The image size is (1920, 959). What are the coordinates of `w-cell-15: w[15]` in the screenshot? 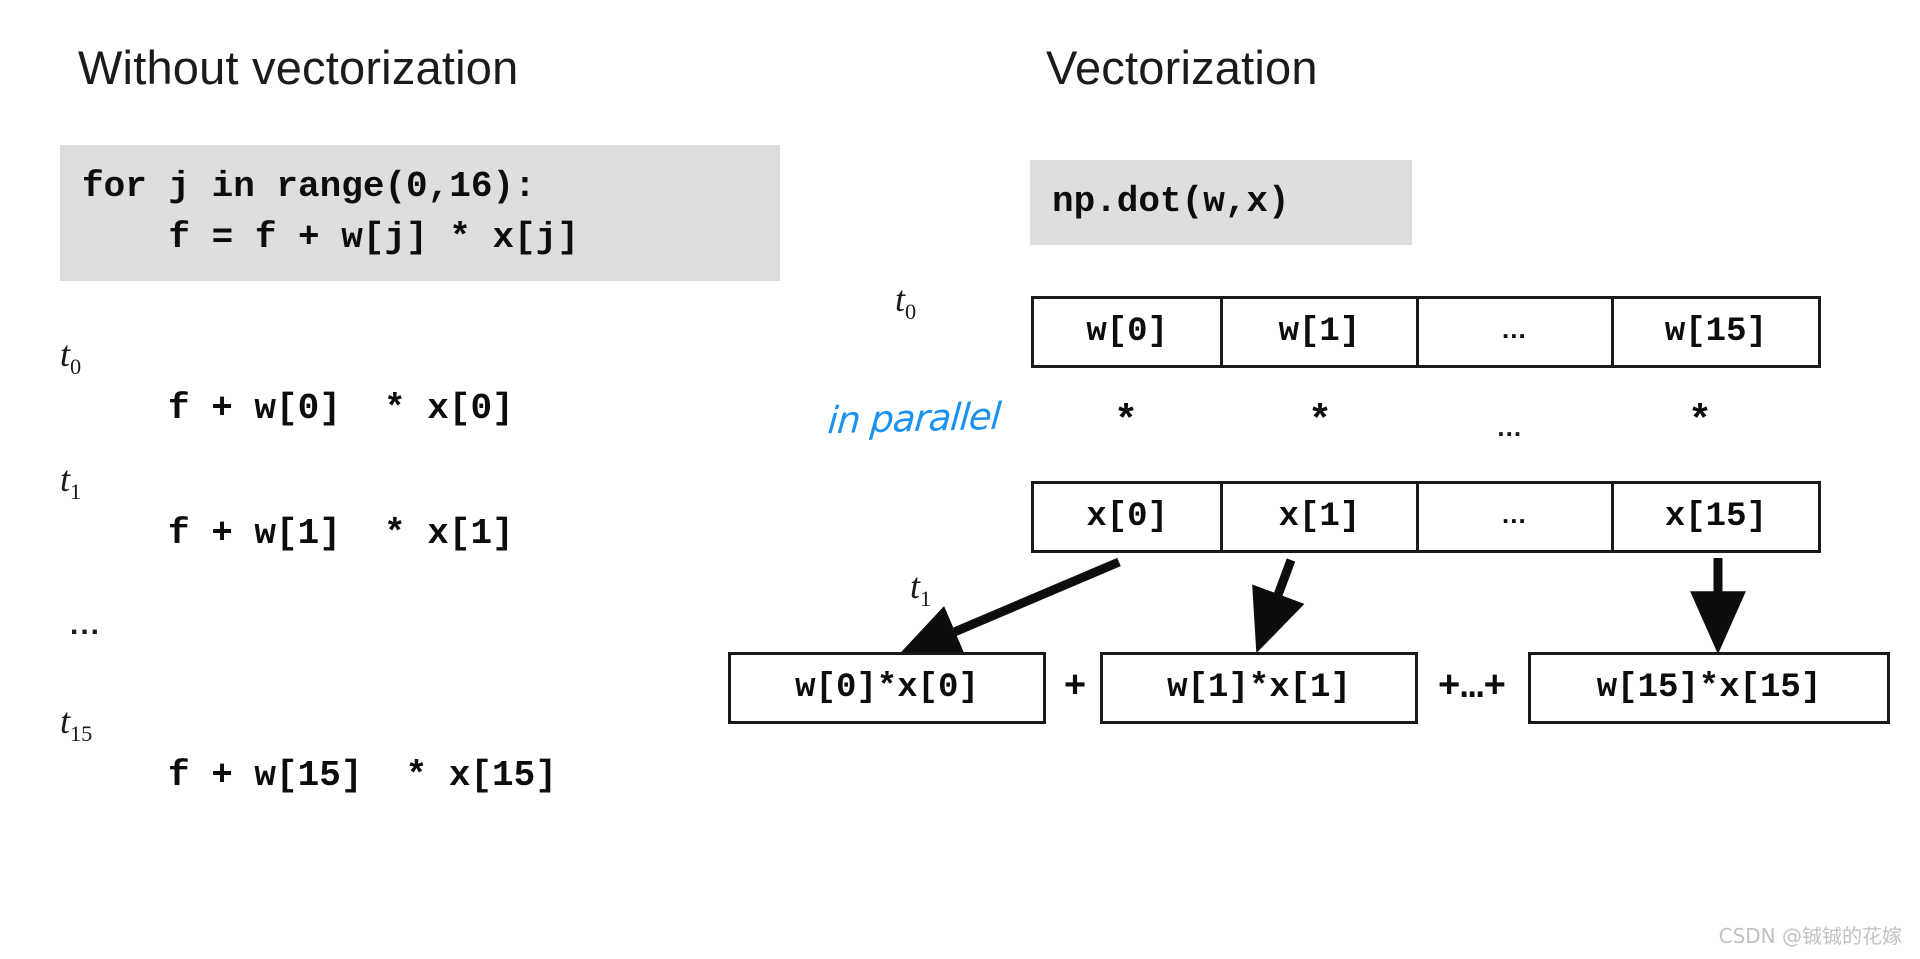 It's located at (1715, 332).